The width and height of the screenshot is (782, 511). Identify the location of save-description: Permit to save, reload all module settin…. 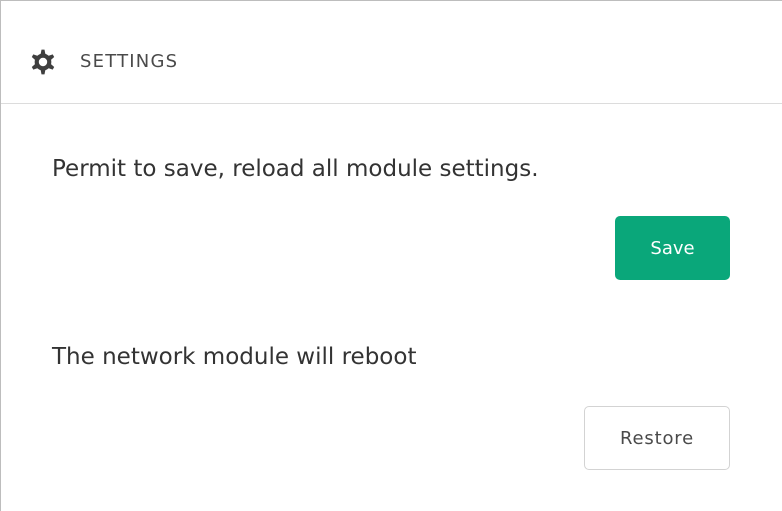
(295, 169).